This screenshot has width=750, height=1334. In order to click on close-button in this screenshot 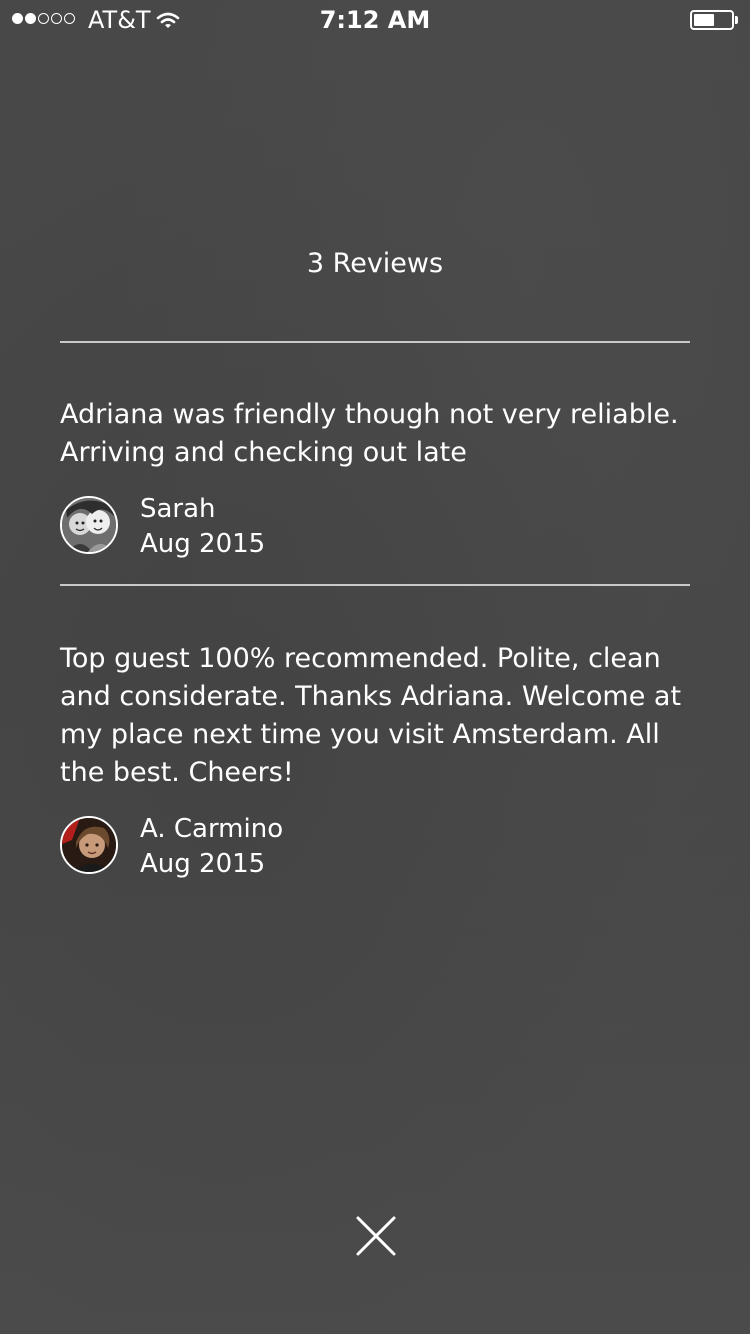, I will do `click(376, 1236)`.